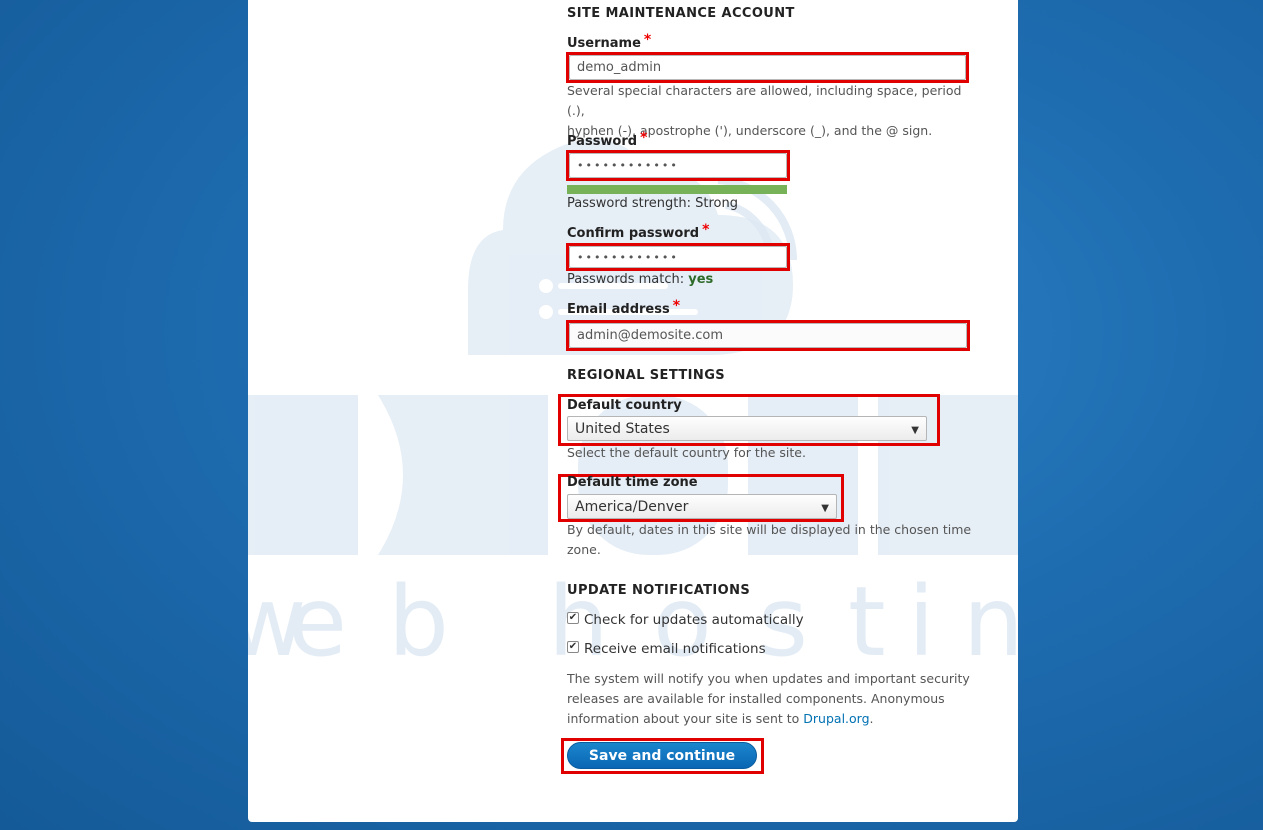  What do you see at coordinates (701, 279) in the screenshot?
I see `password-match-value: yes` at bounding box center [701, 279].